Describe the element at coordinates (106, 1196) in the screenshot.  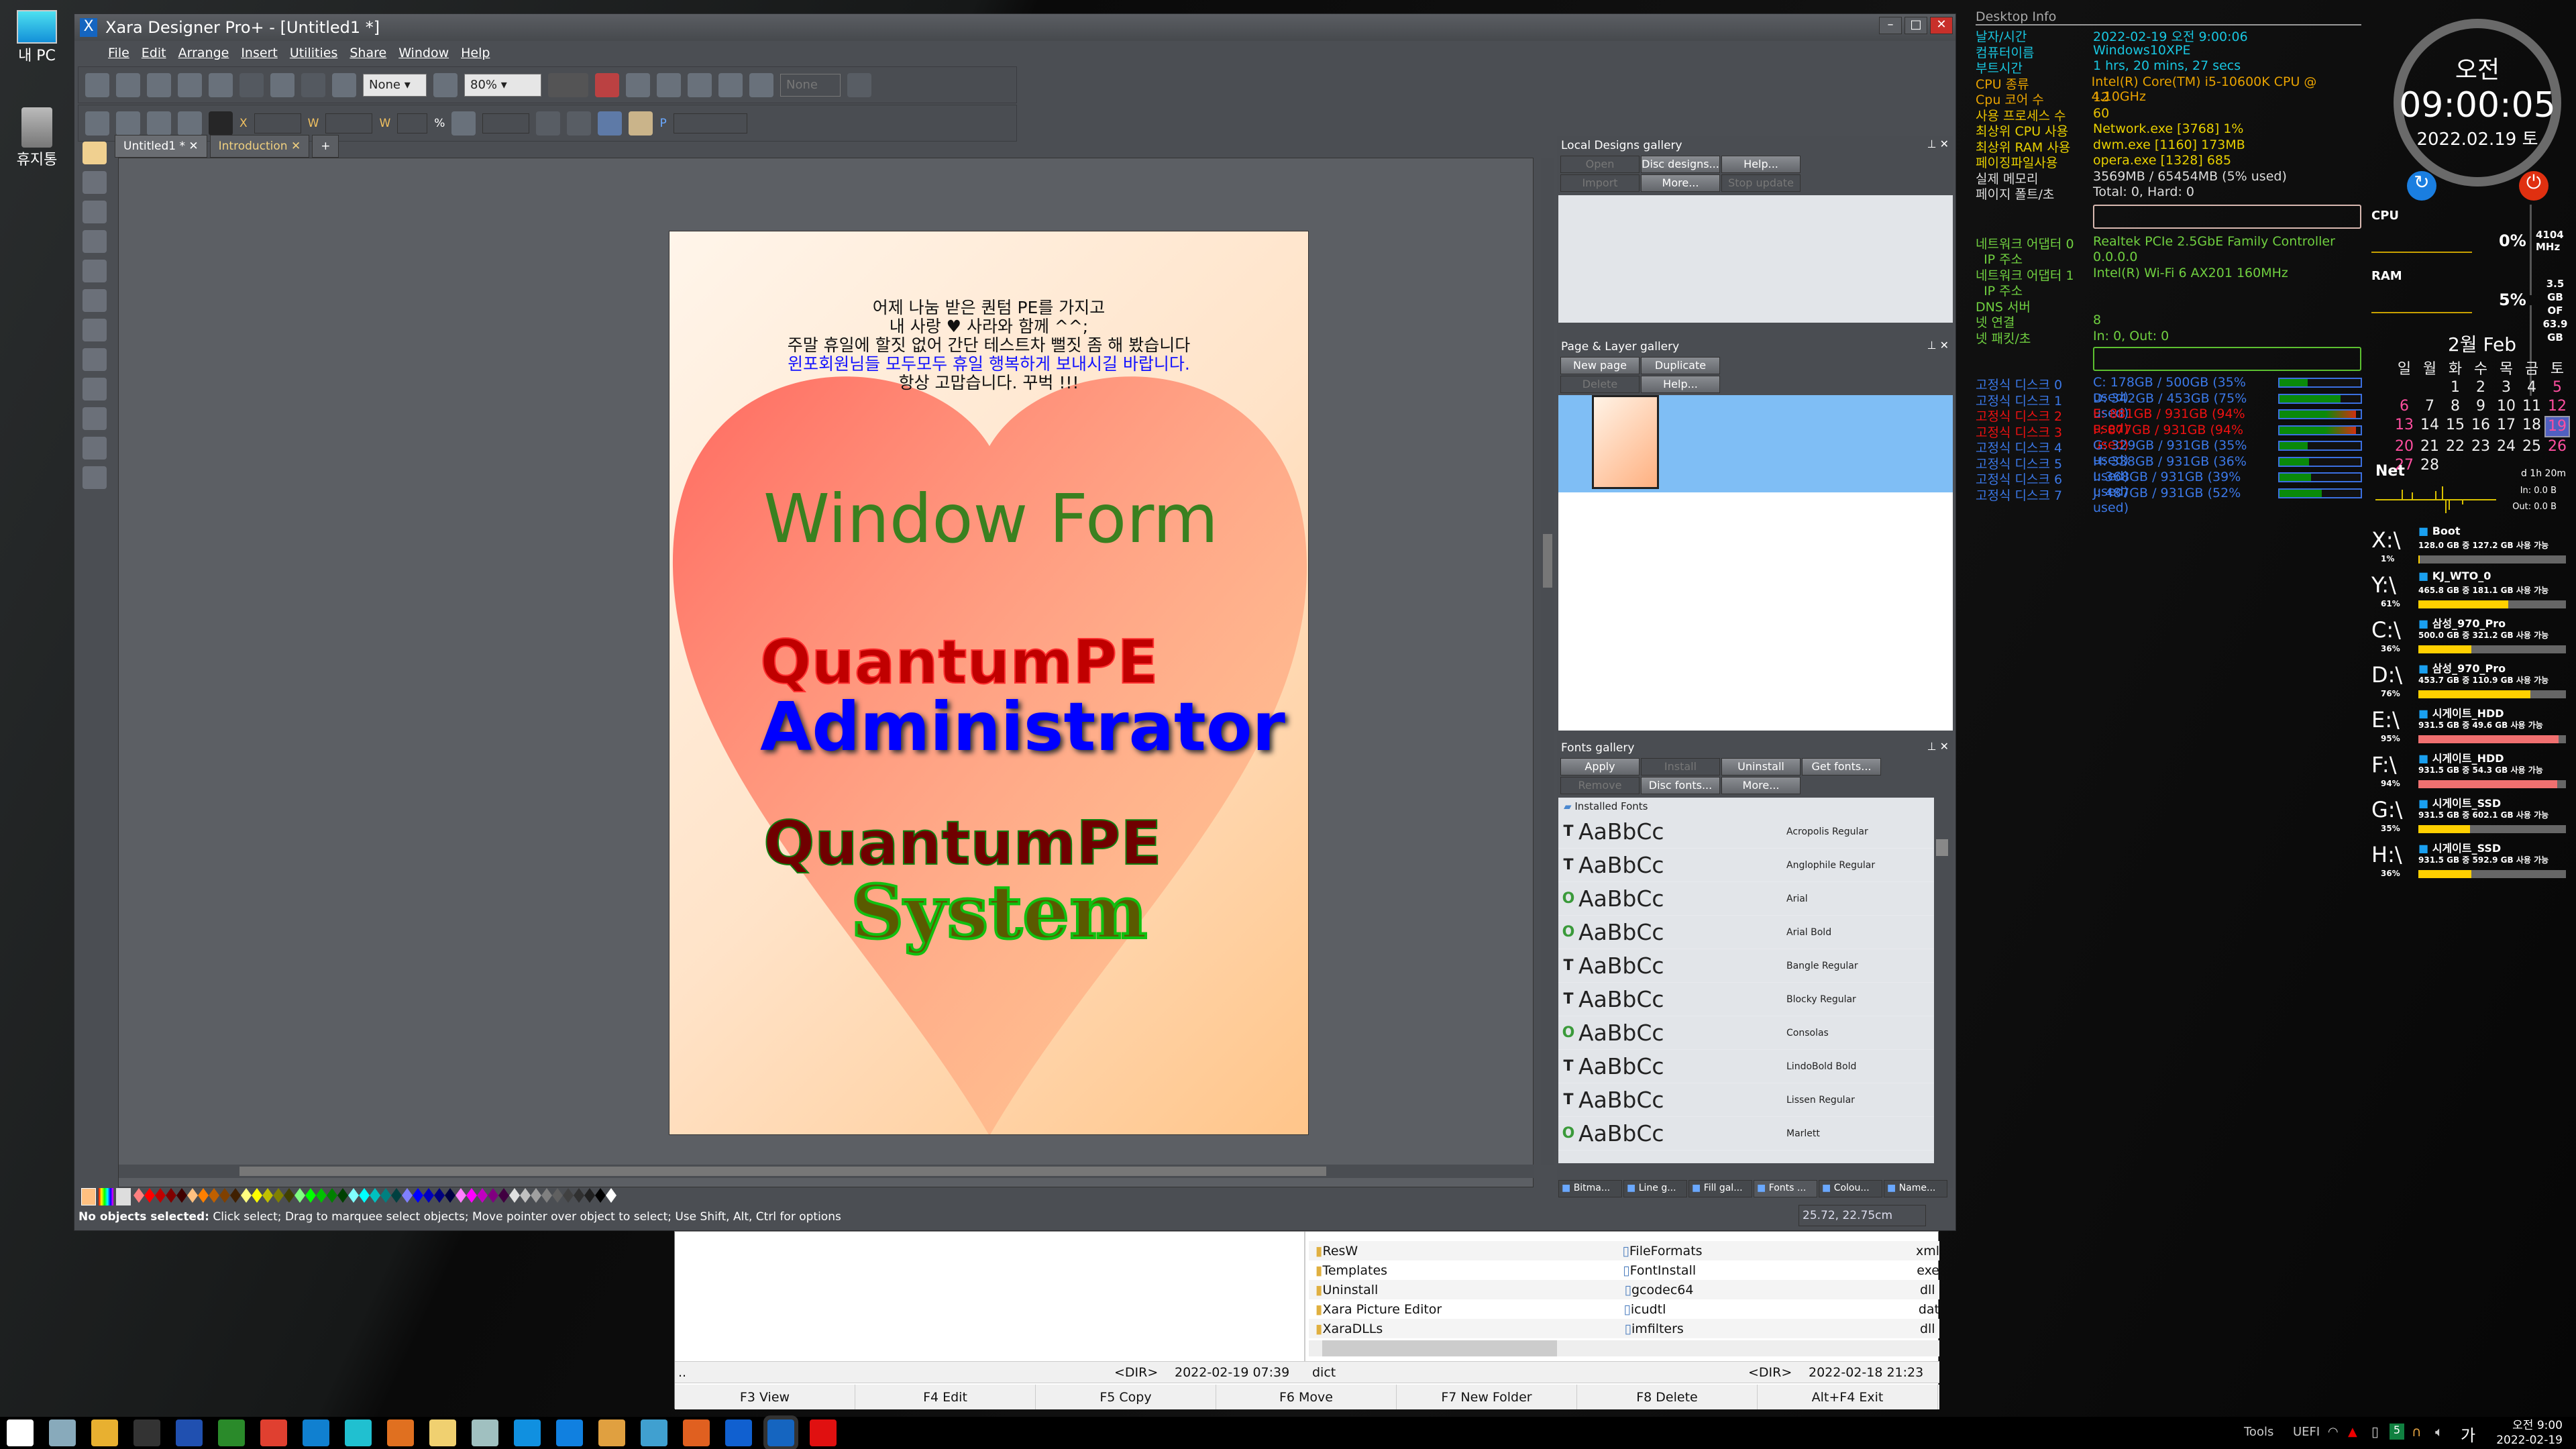
I see `colour-editor-icon` at that location.